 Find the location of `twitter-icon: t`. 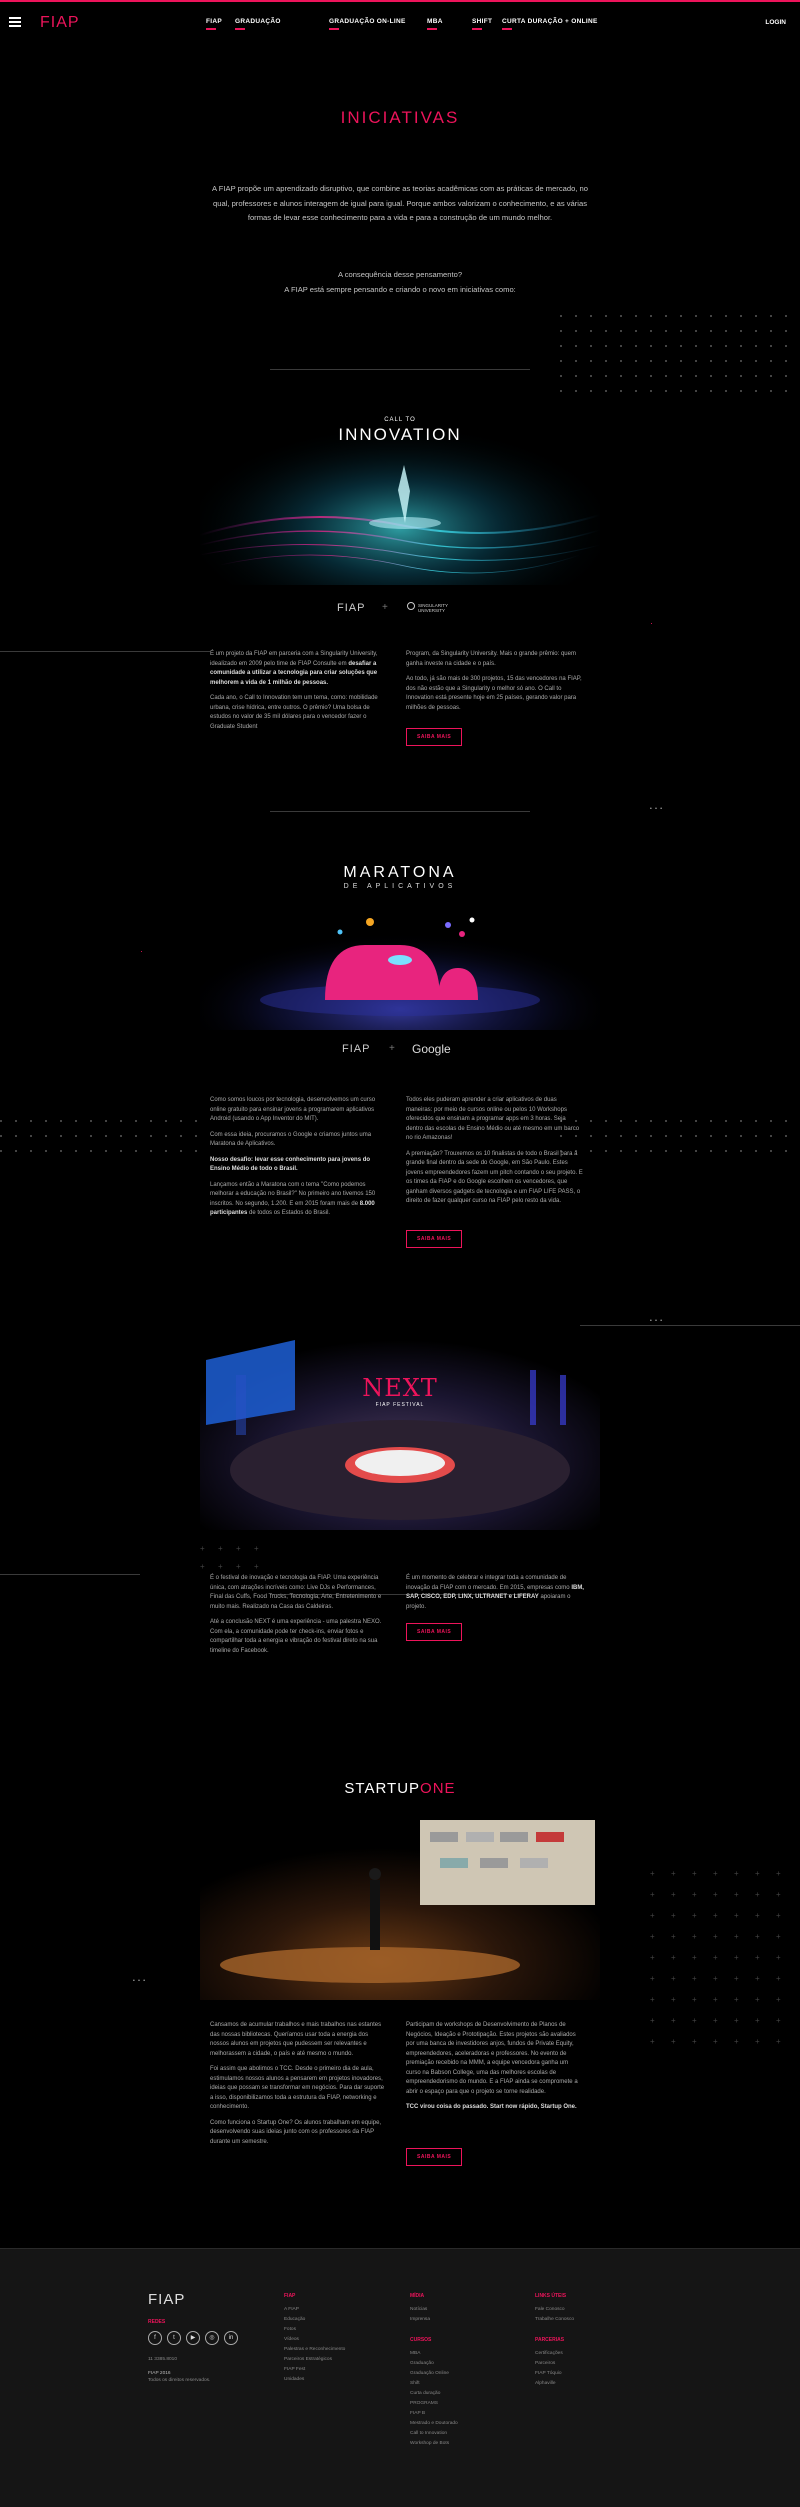

twitter-icon: t is located at coordinates (174, 2338).